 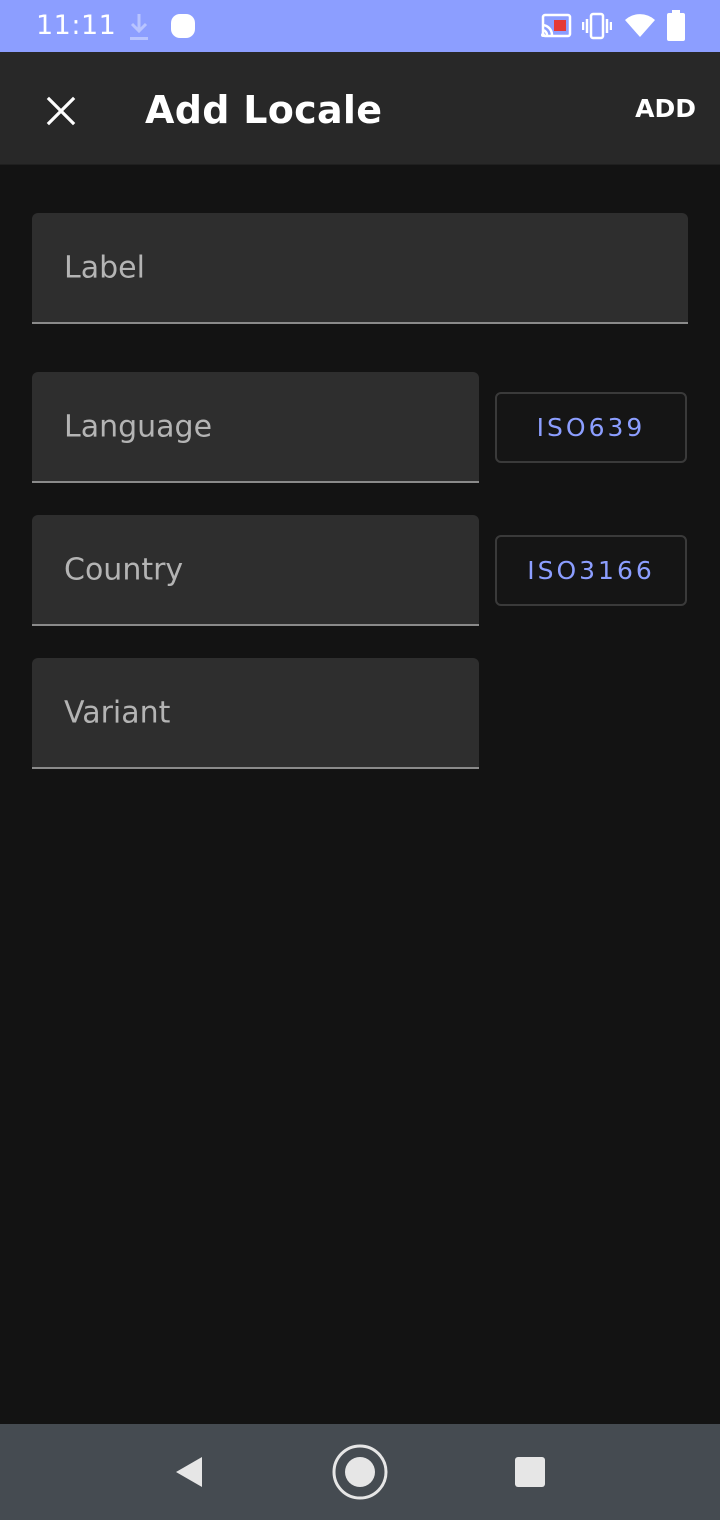 I want to click on back-button, so click(x=188, y=1472).